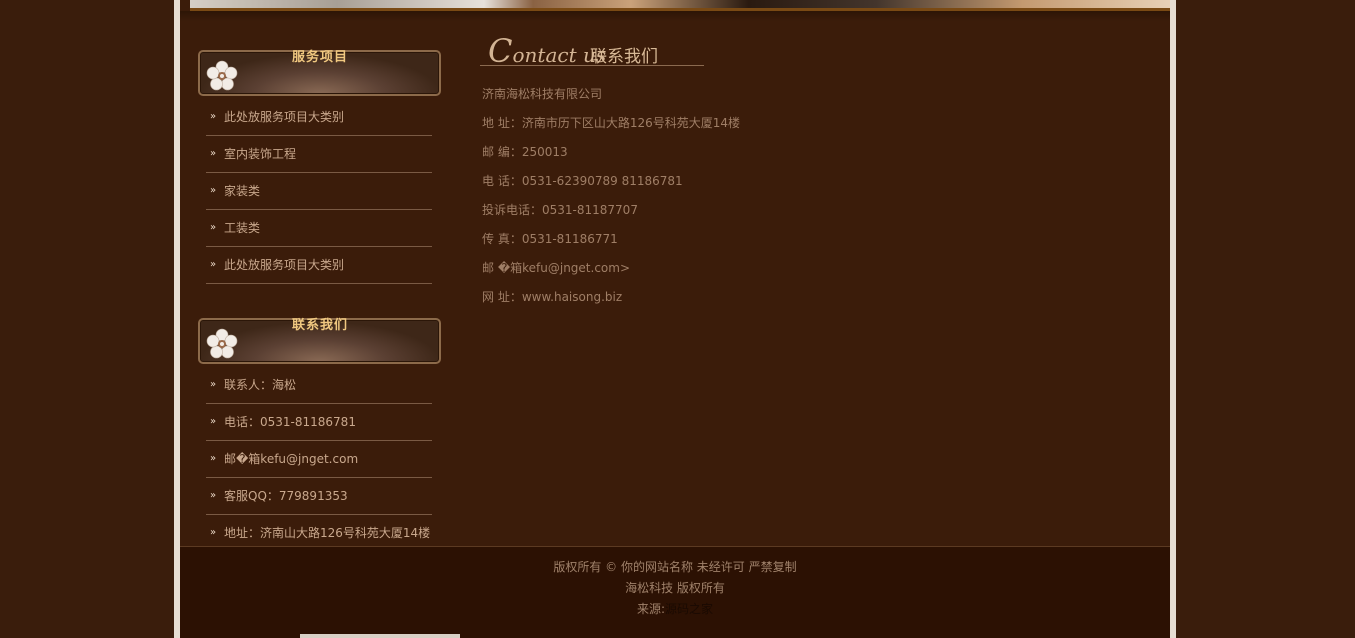 Image resolution: width=1355 pixels, height=638 pixels. What do you see at coordinates (552, 297) in the screenshot?
I see `website-line: 网 址：www.haisong.biz` at bounding box center [552, 297].